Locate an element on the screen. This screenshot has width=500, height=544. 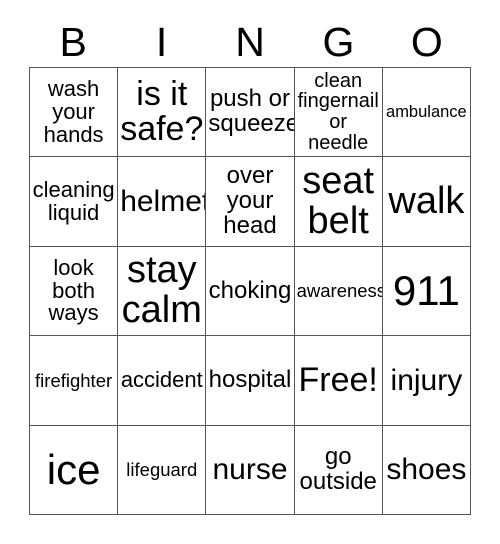
bingo-cell-label: 911 is located at coordinates (426, 291).